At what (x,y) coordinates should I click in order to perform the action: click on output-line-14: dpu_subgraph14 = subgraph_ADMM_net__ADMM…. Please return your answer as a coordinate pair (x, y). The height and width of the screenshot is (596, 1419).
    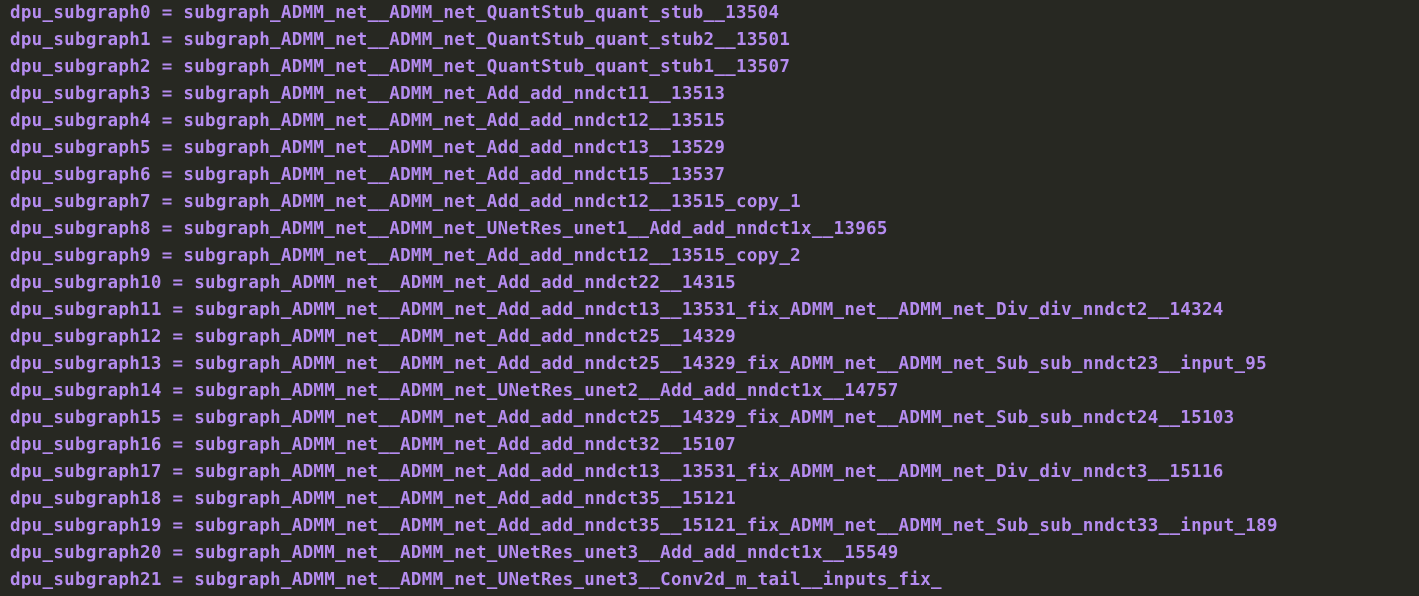
    Looking at the image, I should click on (454, 391).